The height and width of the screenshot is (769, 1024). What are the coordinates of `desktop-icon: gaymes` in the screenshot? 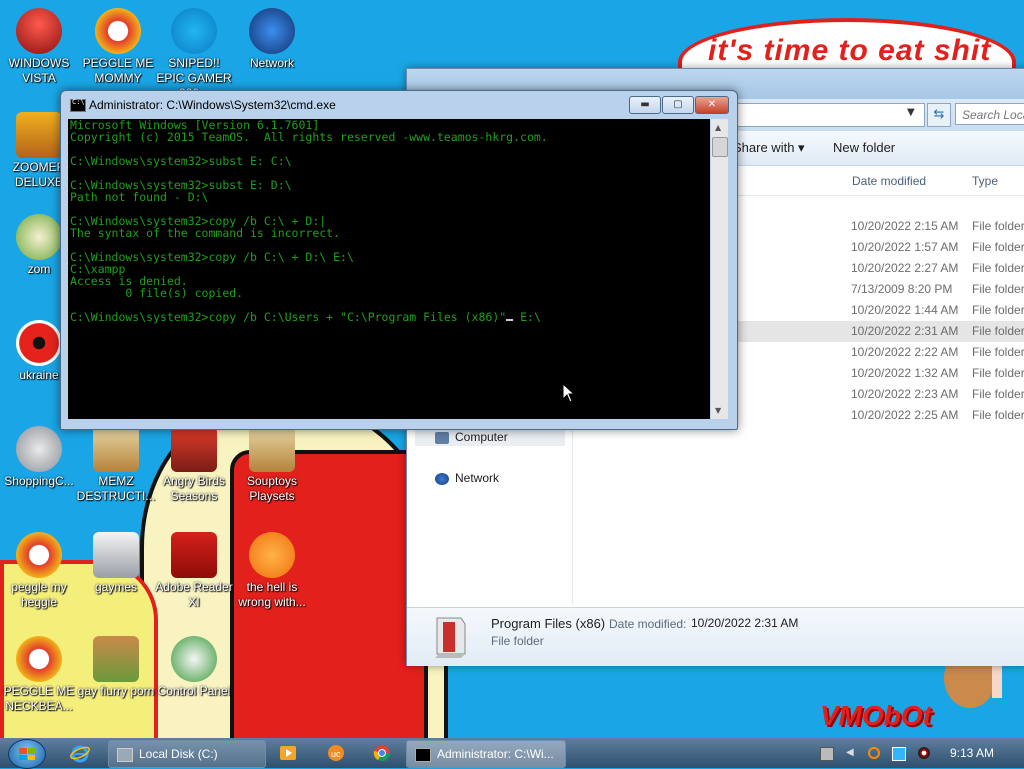 It's located at (116, 563).